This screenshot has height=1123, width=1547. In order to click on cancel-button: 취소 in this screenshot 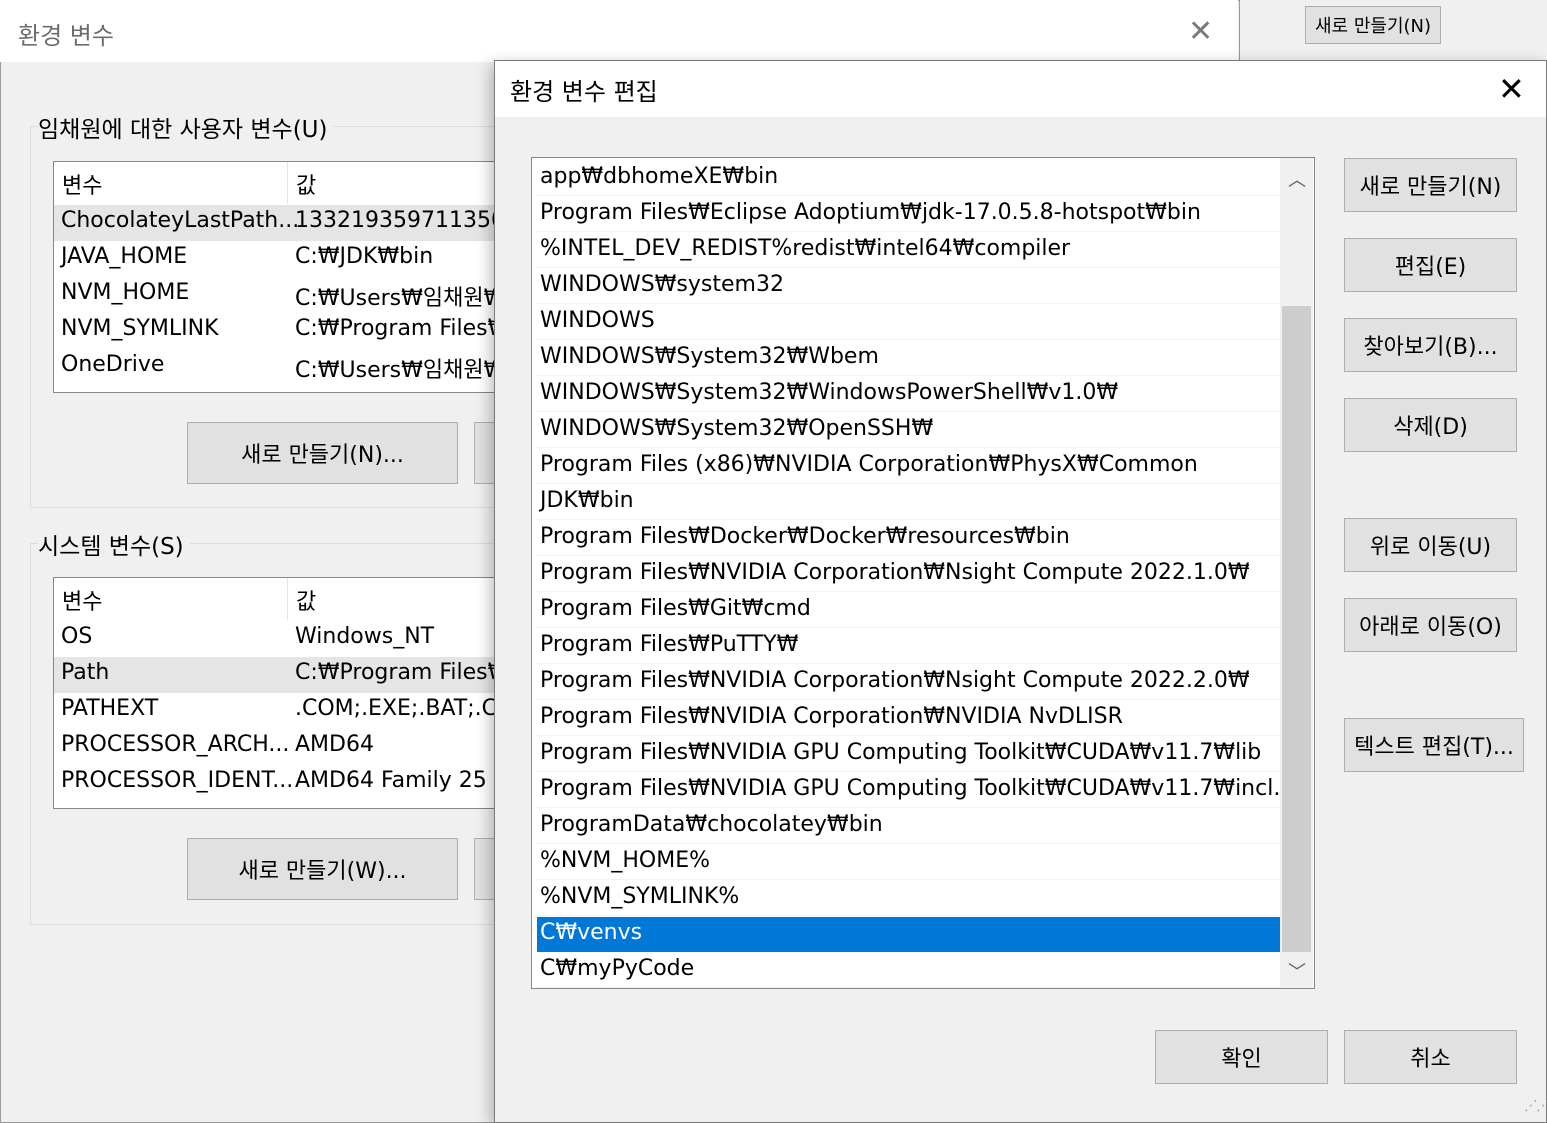, I will do `click(1430, 1057)`.